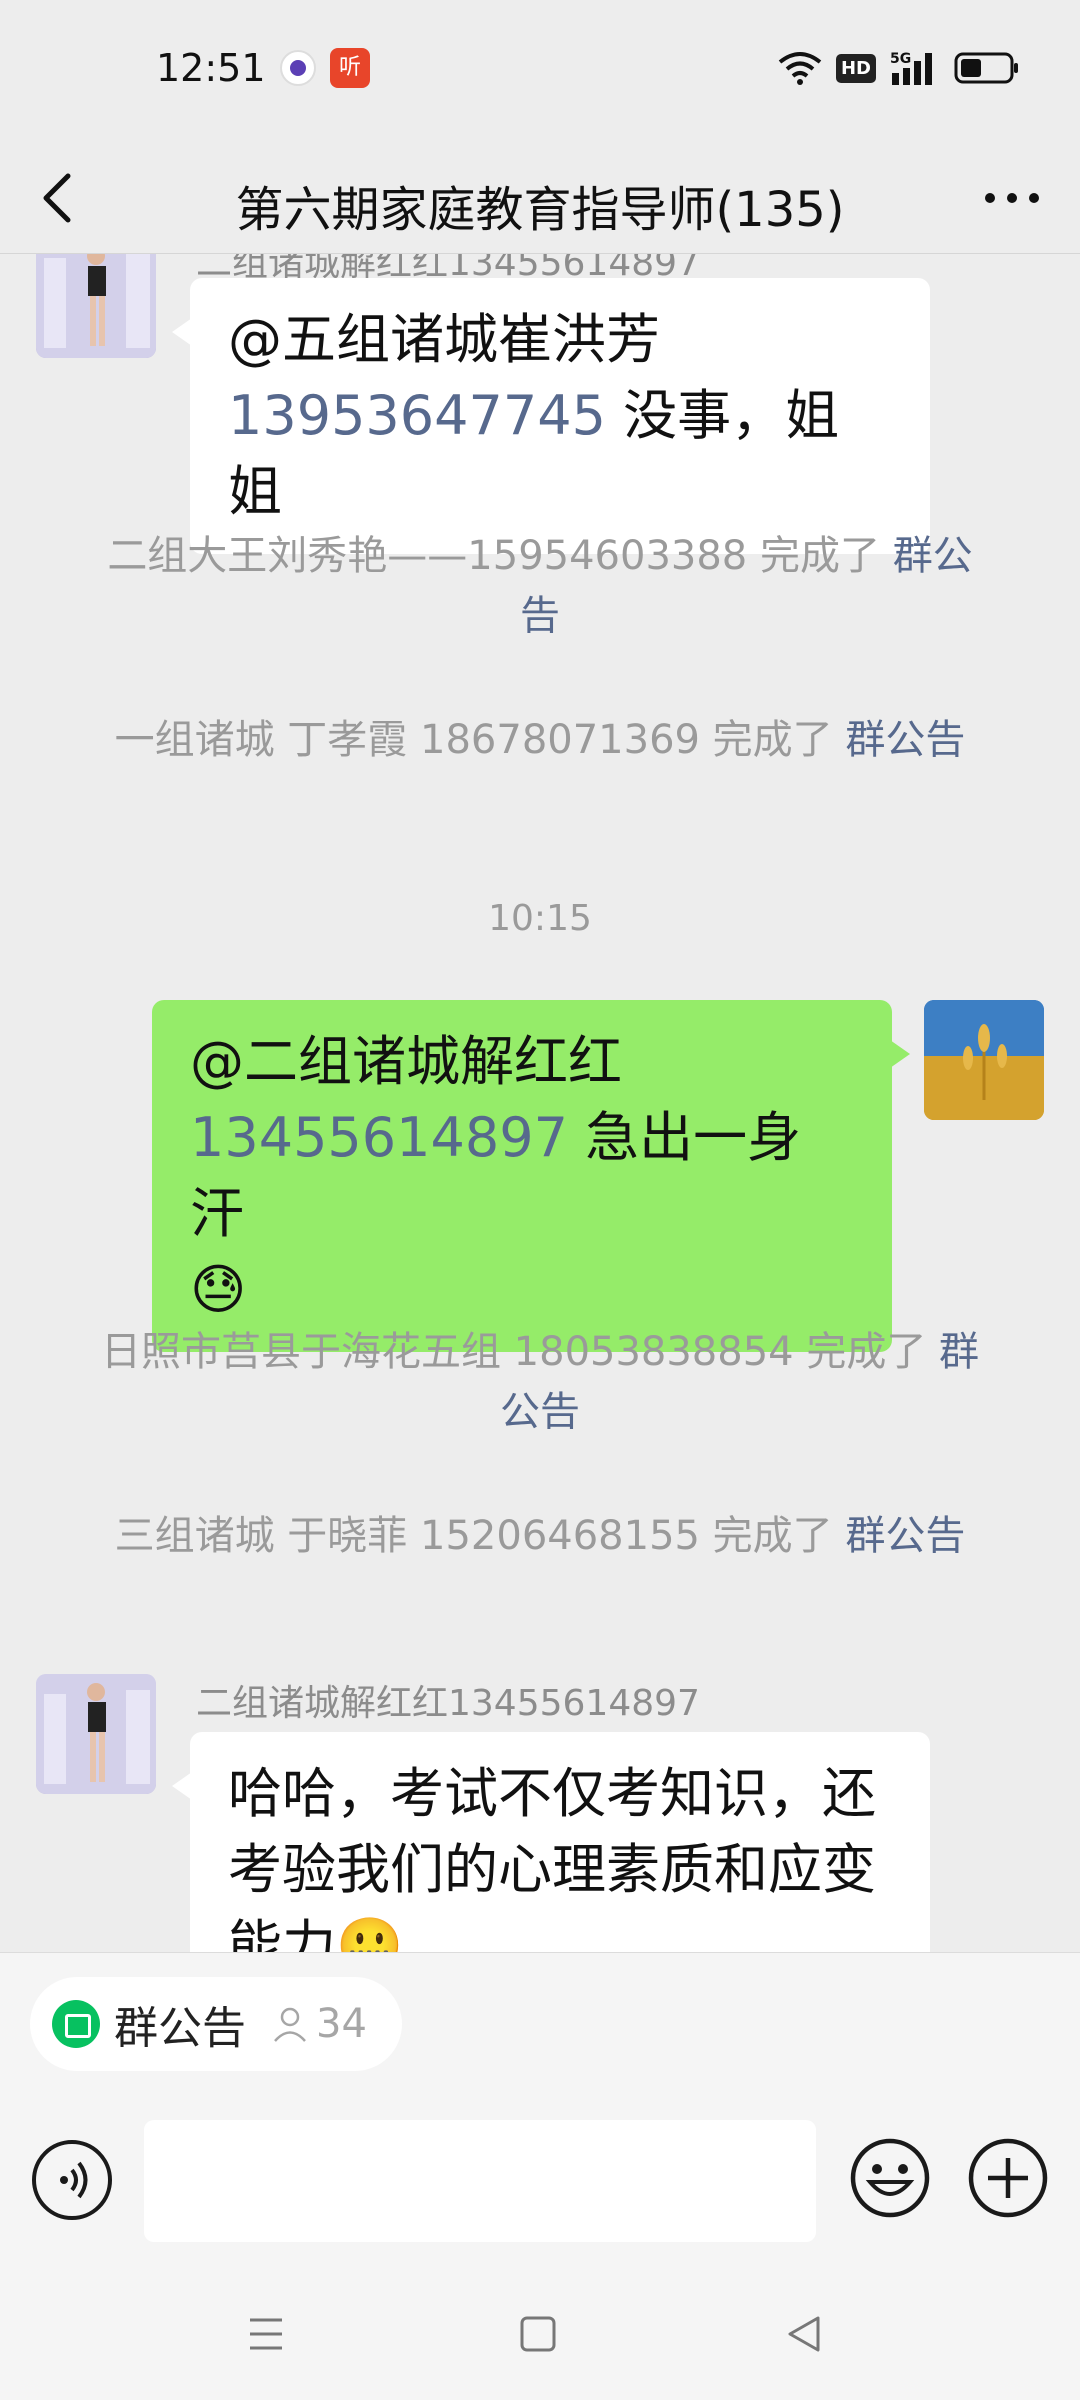 The height and width of the screenshot is (2400, 1080). Describe the element at coordinates (448, 1703) in the screenshot. I see `sender-name: 二组诸城解红红13455614897` at that location.